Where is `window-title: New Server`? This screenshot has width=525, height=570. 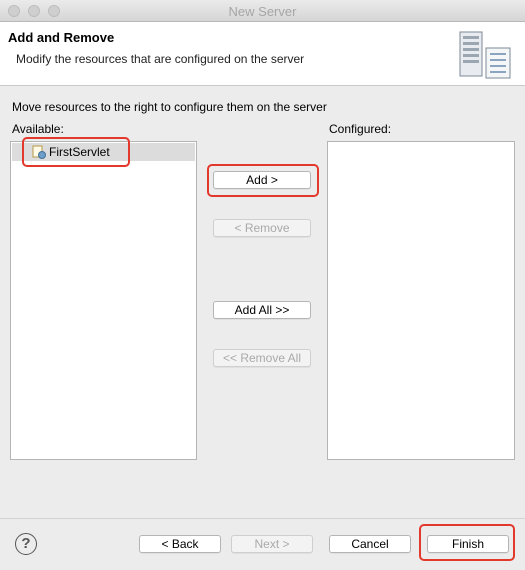 window-title: New Server is located at coordinates (262, 11).